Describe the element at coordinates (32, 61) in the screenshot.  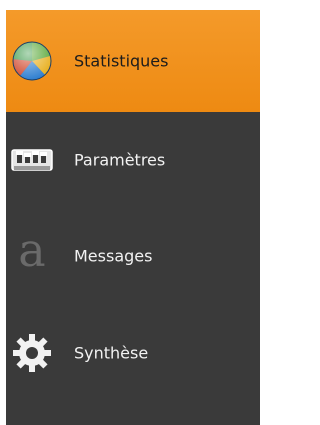
I see `pie-chart-icon` at that location.